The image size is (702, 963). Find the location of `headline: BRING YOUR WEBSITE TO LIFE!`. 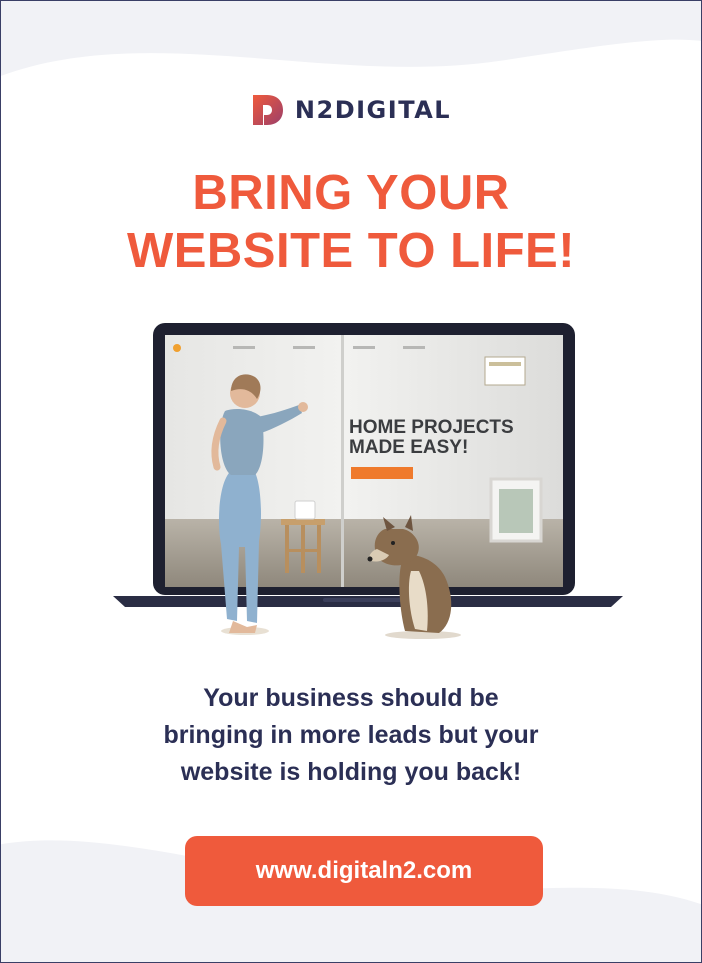

headline: BRING YOUR WEBSITE TO LIFE! is located at coordinates (351, 222).